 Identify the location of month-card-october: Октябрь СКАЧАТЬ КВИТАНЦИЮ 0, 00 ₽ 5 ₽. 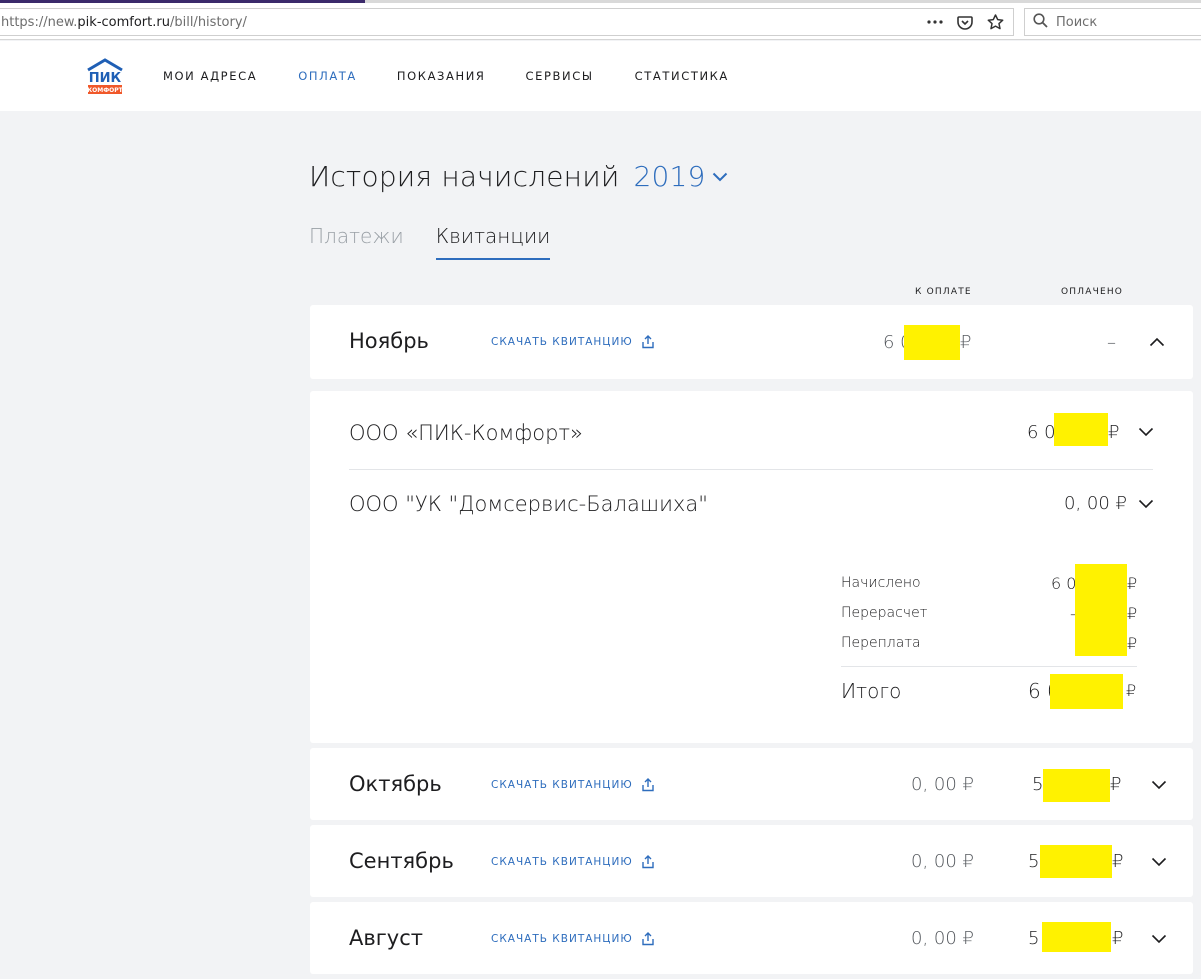
(751, 784).